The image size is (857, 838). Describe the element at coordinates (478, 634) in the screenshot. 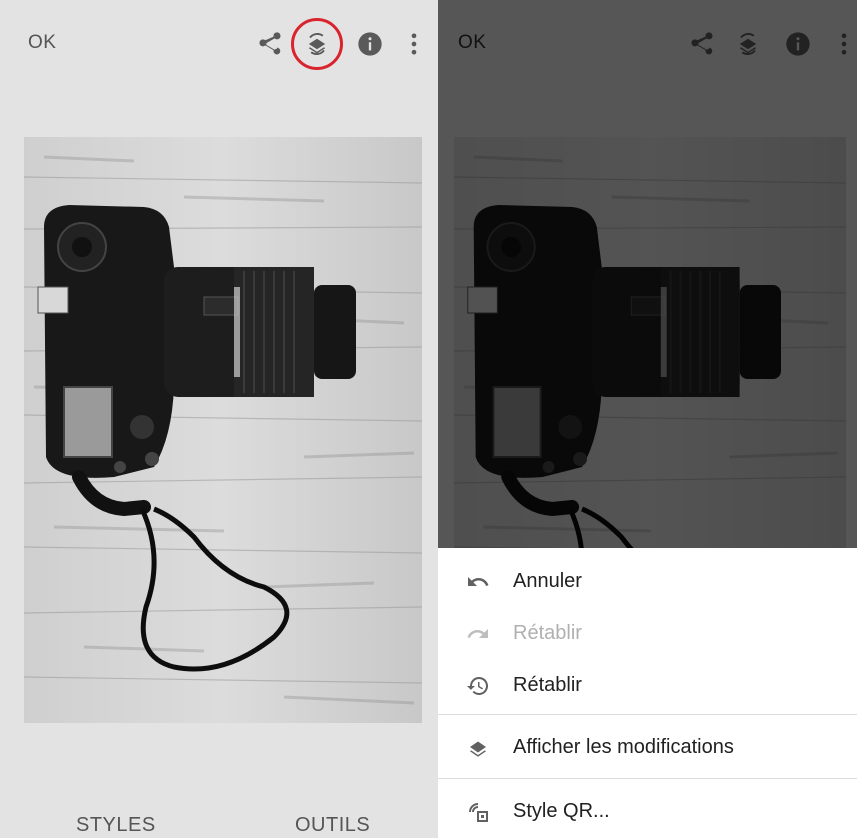

I see `redo-icon` at that location.